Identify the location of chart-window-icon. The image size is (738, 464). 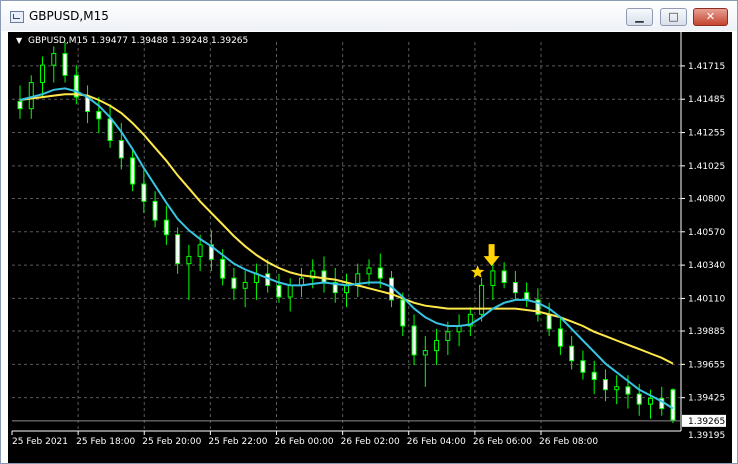
(17, 17).